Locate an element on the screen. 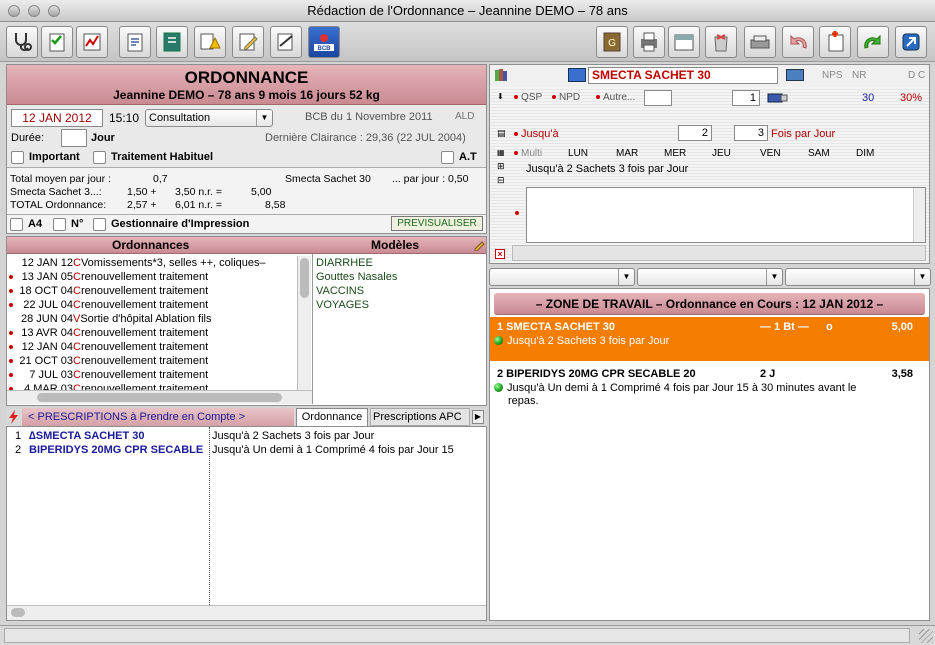 Image resolution: width=935 pixels, height=645 pixels. day-jeu: JEU is located at coordinates (721, 153).